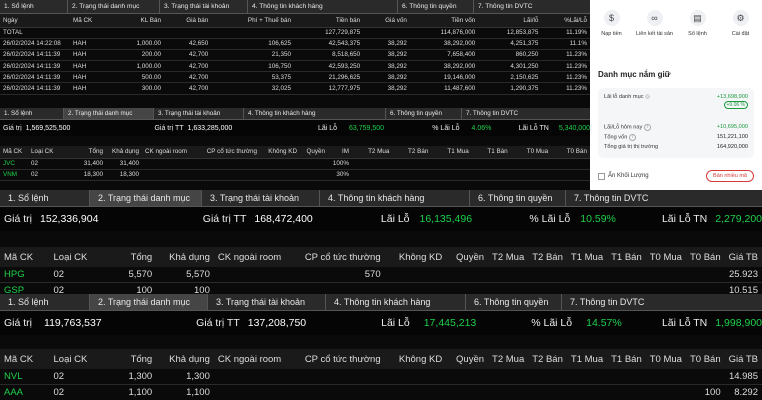  What do you see at coordinates (25, 377) in the screenshot?
I see `symbol-cell: NVL` at bounding box center [25, 377].